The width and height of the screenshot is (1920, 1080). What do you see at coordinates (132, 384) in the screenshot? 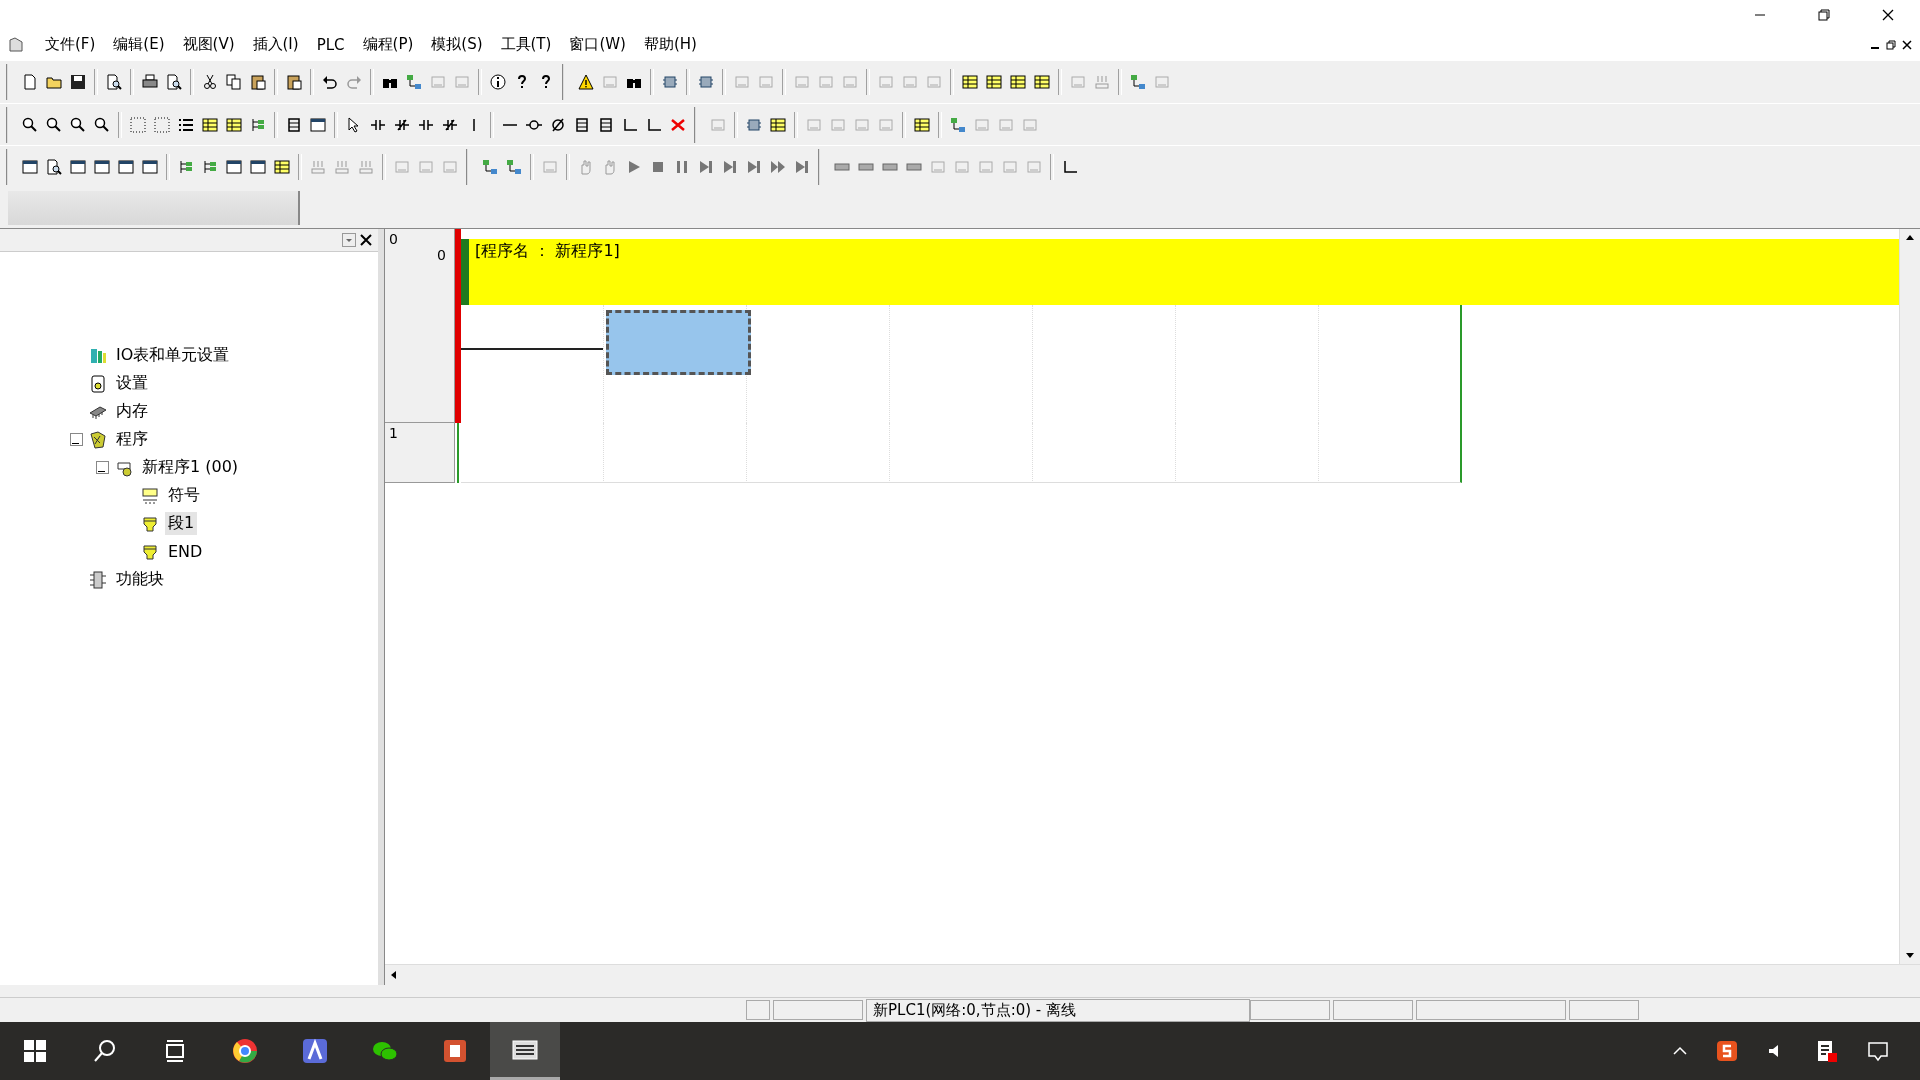
I see `tree-item: 设置` at bounding box center [132, 384].